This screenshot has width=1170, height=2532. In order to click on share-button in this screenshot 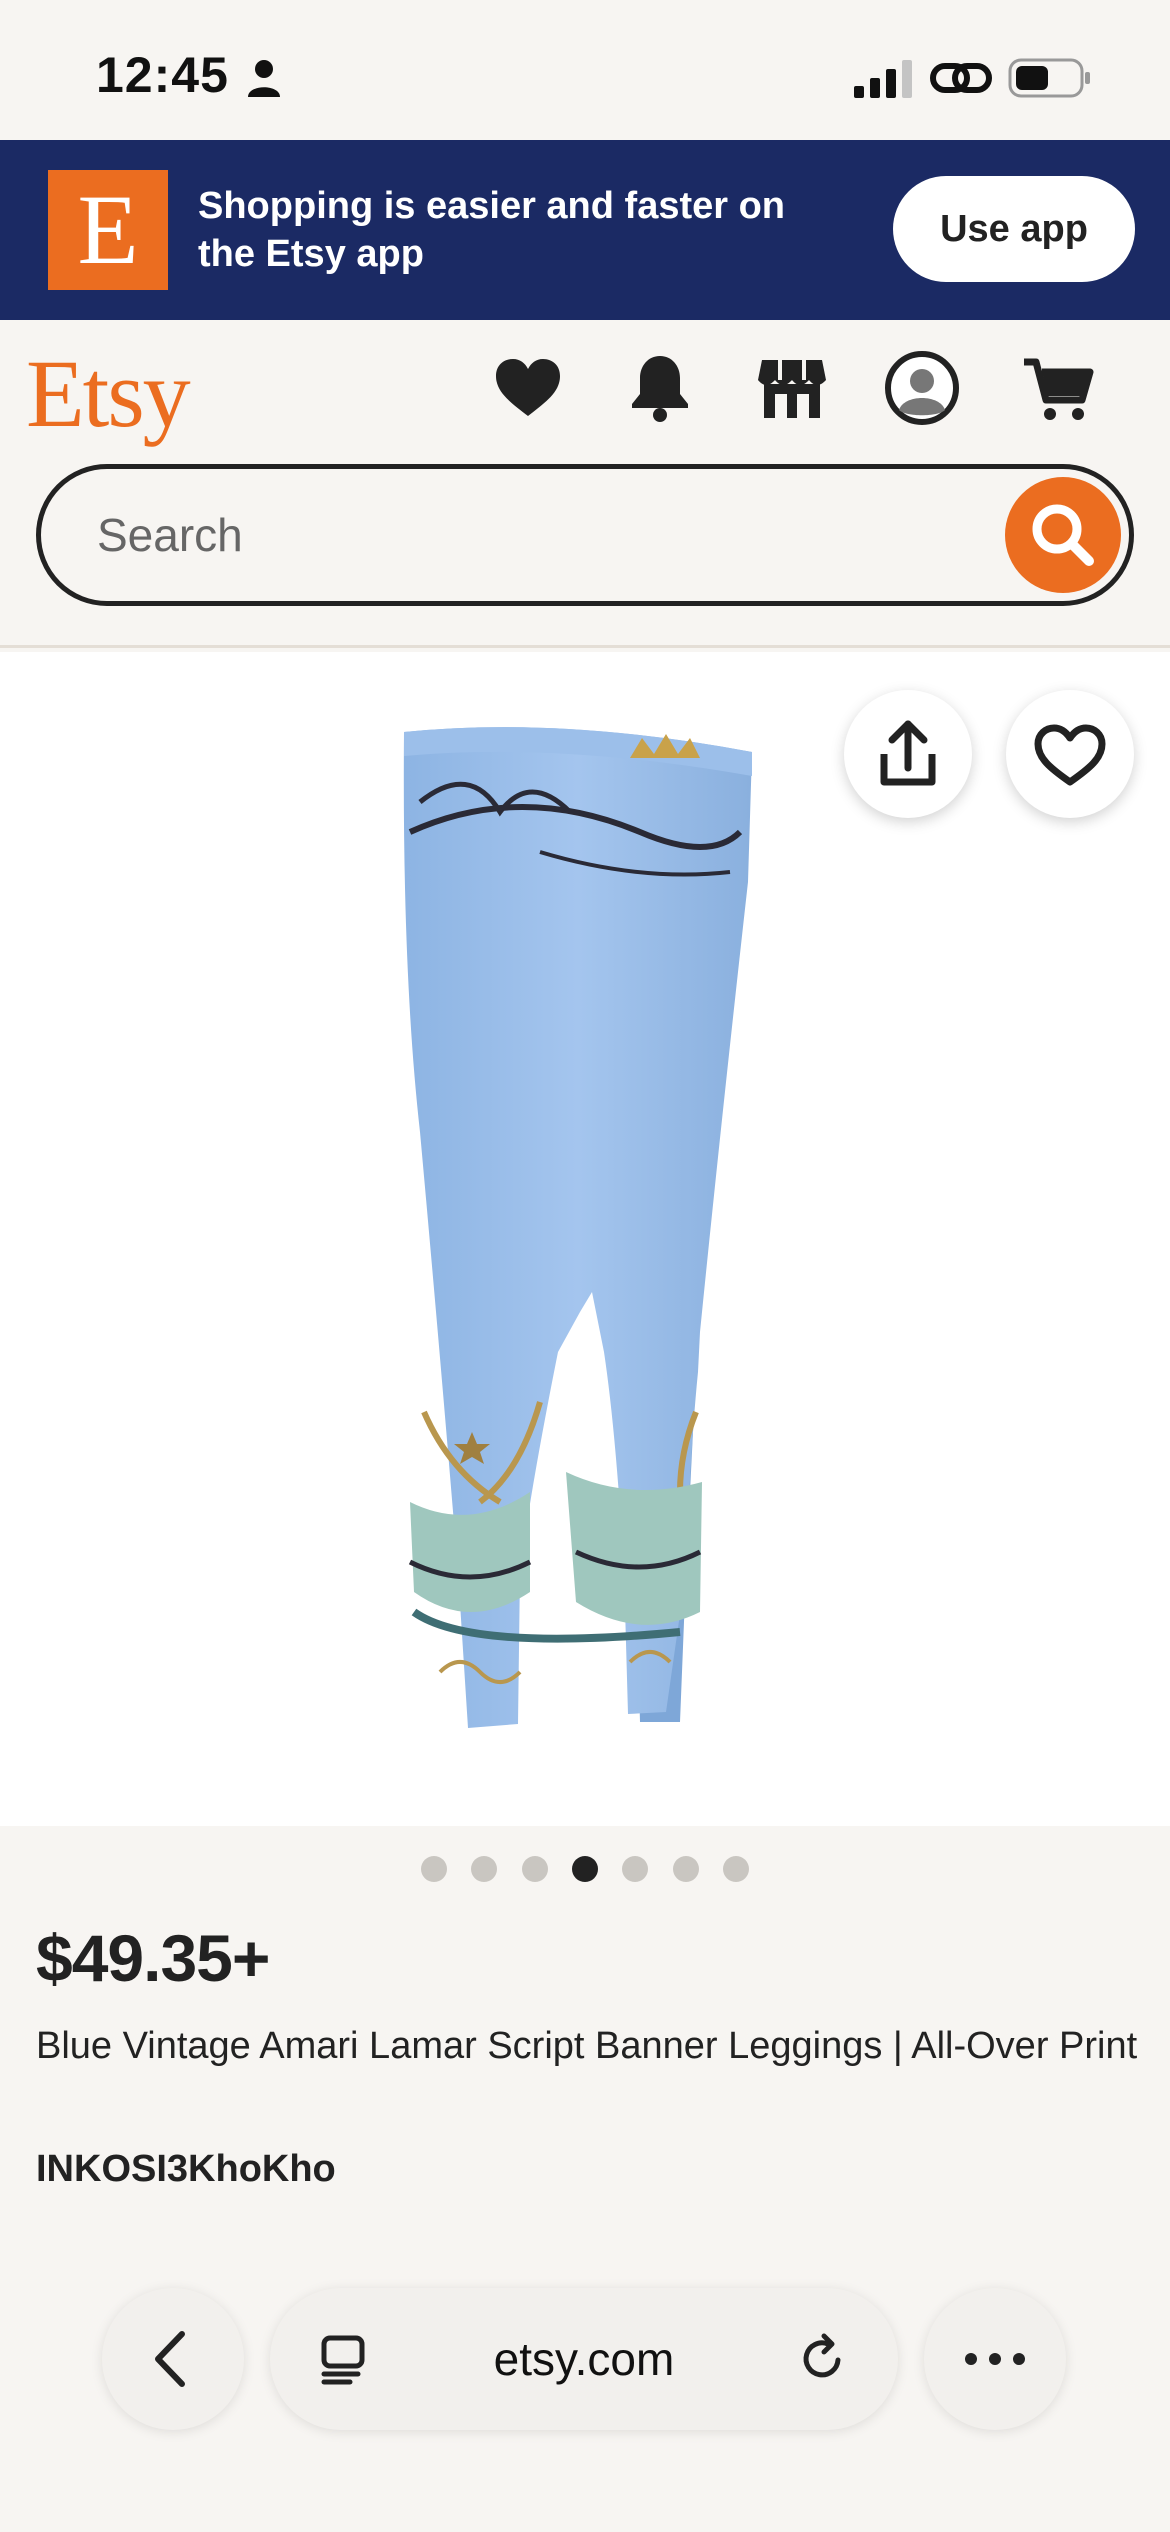, I will do `click(908, 754)`.